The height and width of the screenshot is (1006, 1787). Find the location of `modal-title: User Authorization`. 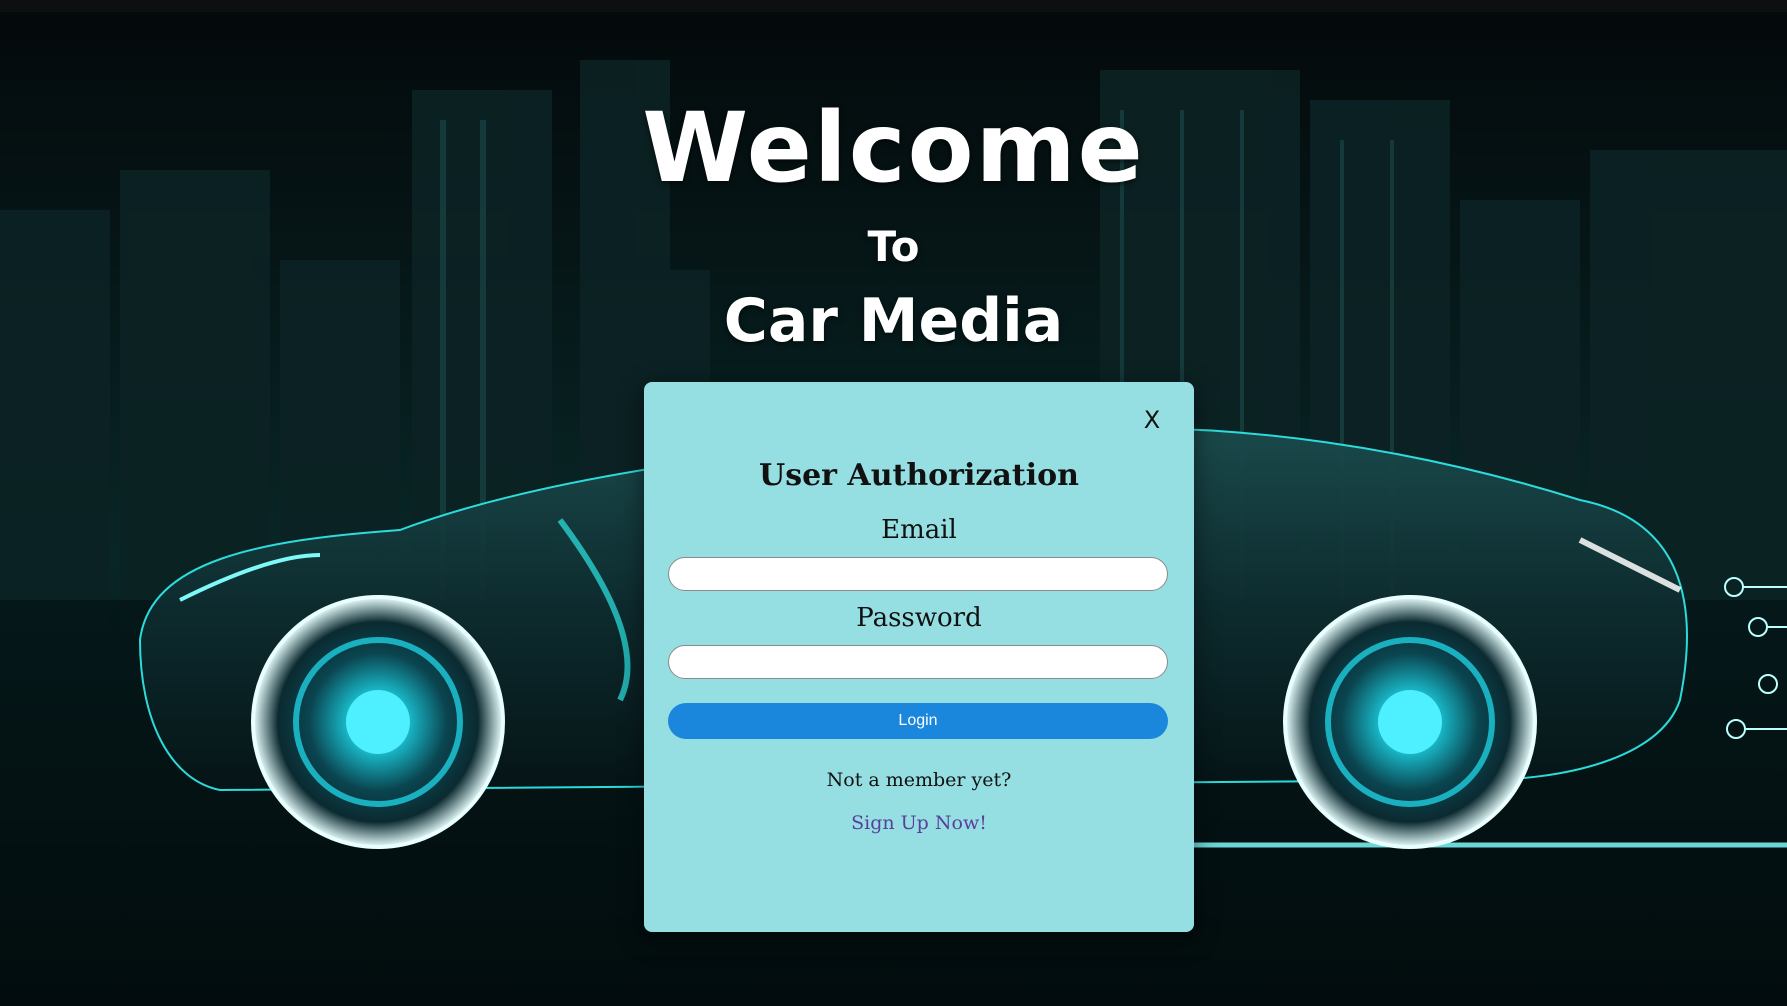

modal-title: User Authorization is located at coordinates (919, 475).